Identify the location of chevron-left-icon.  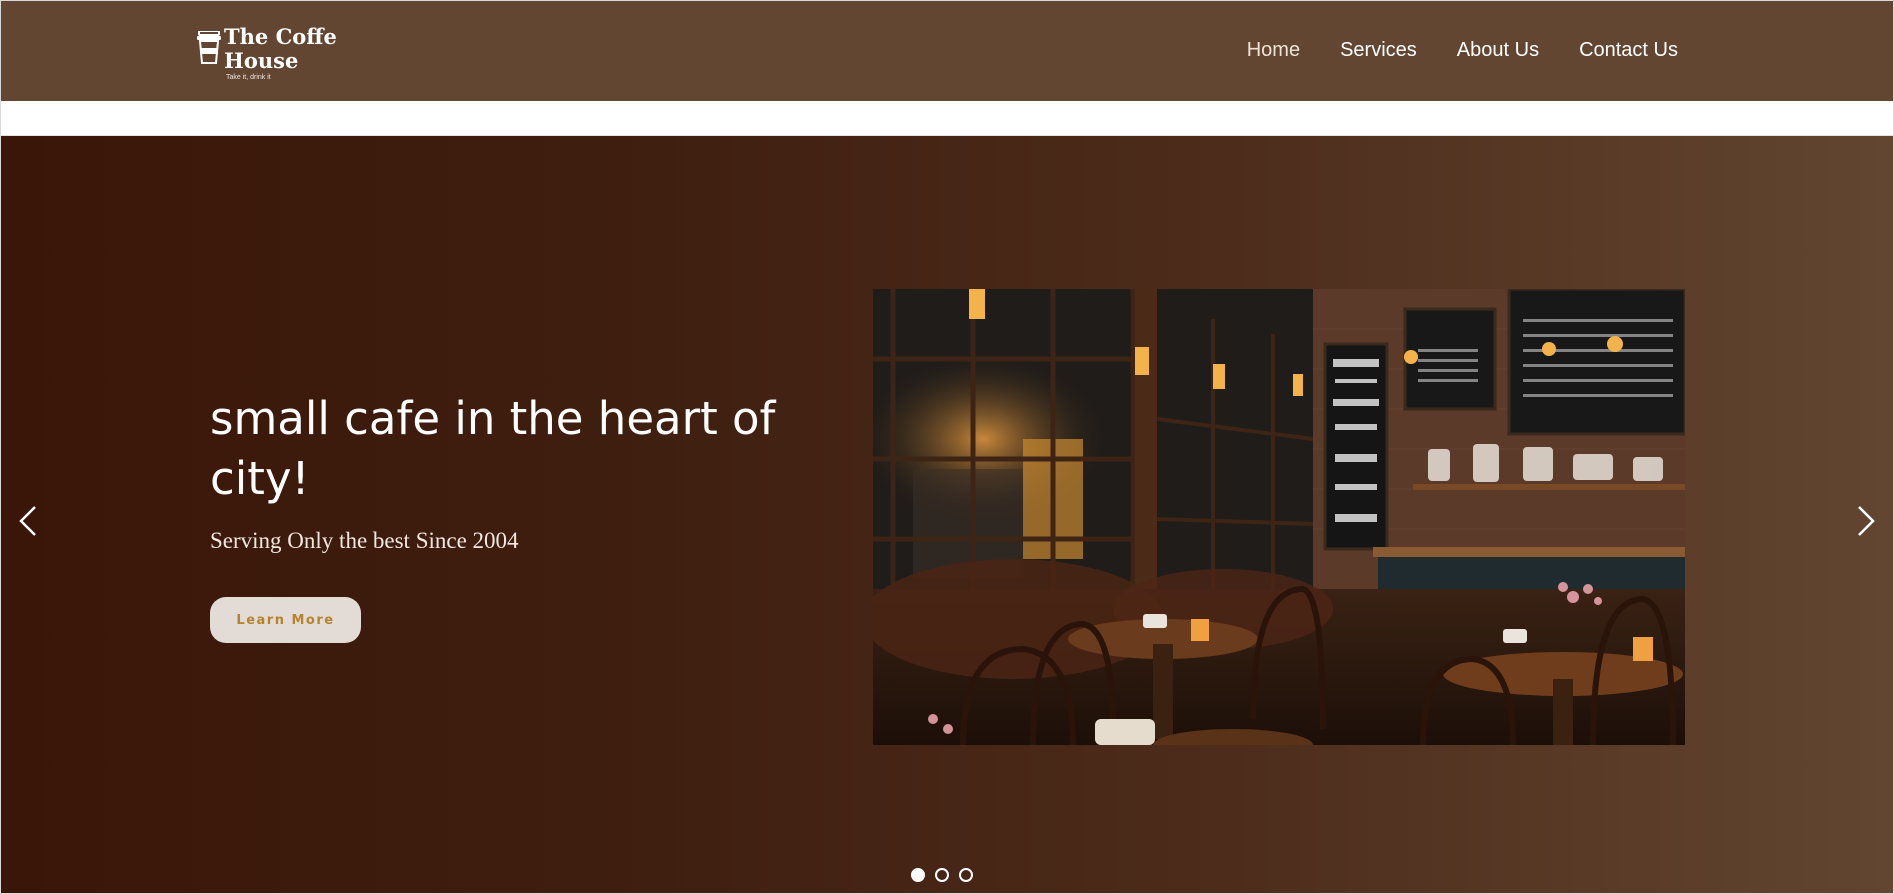
(27, 521).